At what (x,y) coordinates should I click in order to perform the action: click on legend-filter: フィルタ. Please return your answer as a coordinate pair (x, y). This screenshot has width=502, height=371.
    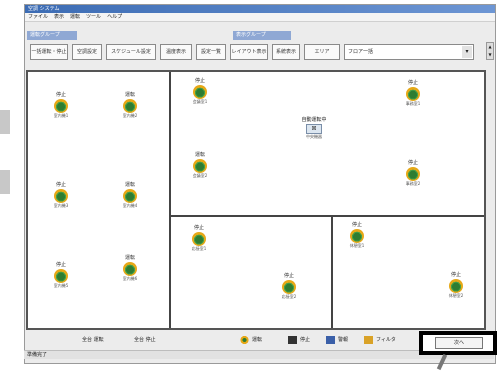
    Looking at the image, I should click on (386, 340).